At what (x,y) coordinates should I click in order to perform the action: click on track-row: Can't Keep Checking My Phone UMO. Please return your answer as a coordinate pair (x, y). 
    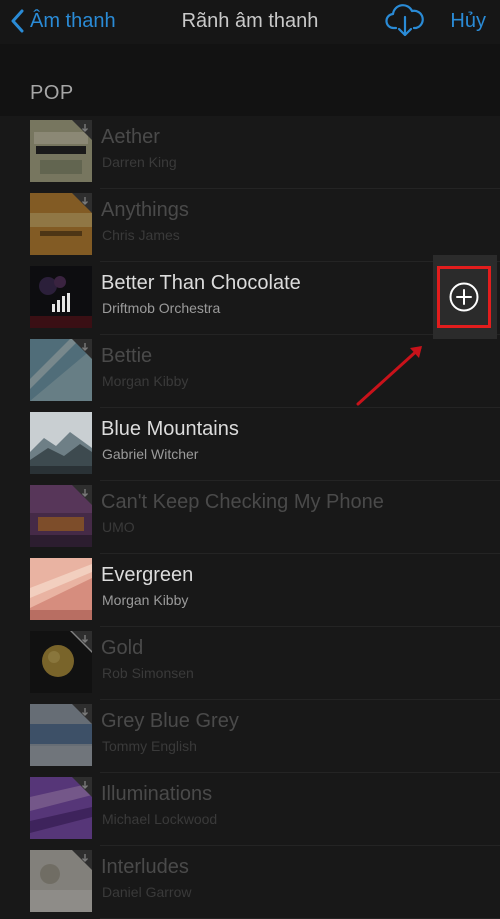
    Looking at the image, I should click on (250, 517).